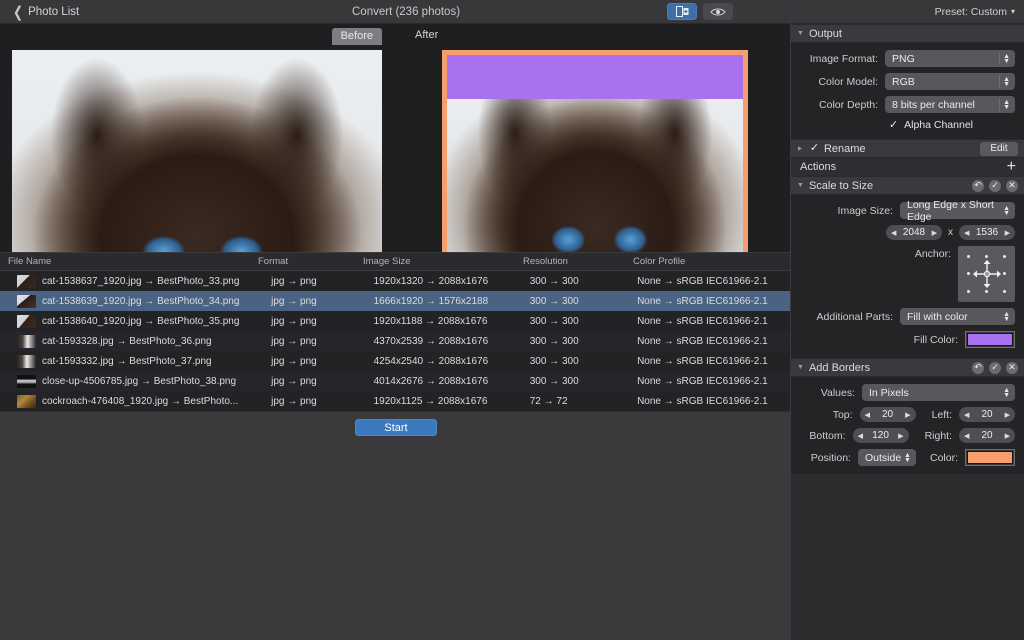  What do you see at coordinates (914, 232) in the screenshot?
I see `width-stepper: ◀ 2048 ▶` at bounding box center [914, 232].